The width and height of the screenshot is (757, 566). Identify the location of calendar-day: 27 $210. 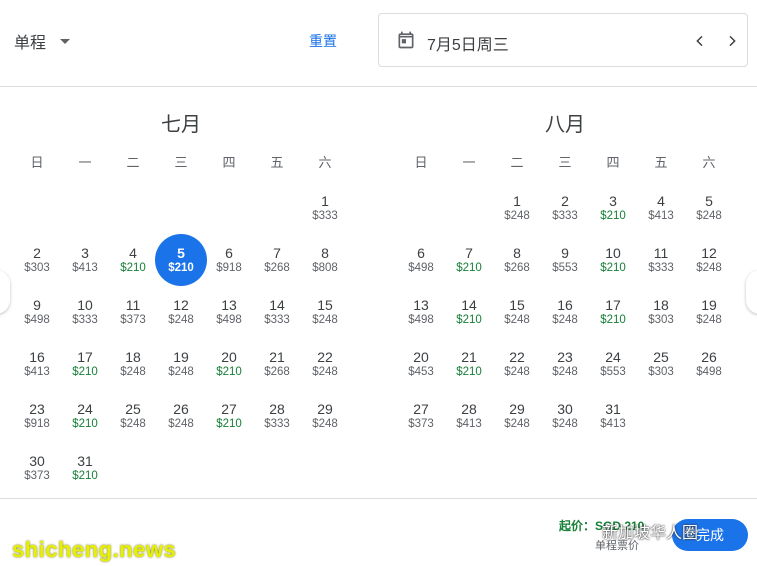
(229, 418).